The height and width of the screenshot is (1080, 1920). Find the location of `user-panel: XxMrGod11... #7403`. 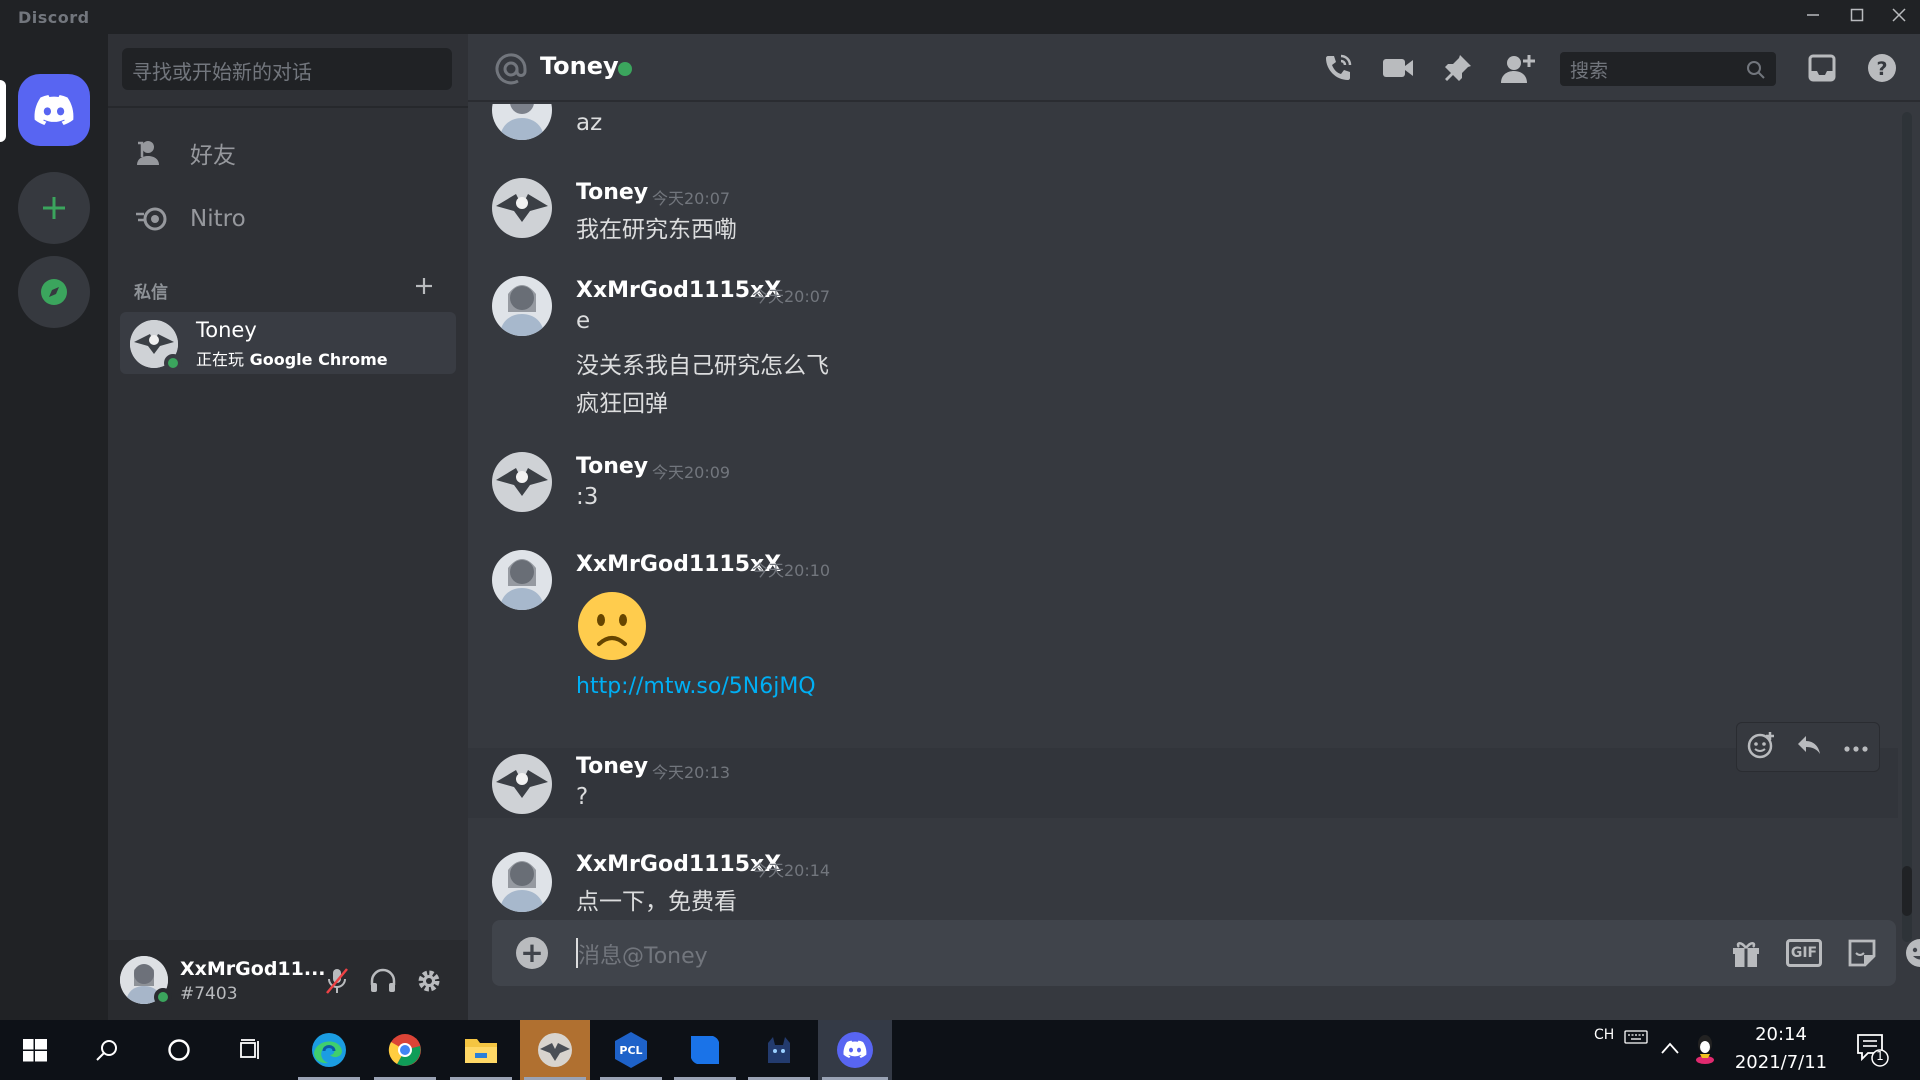

user-panel: XxMrGod11... #7403 is located at coordinates (288, 980).